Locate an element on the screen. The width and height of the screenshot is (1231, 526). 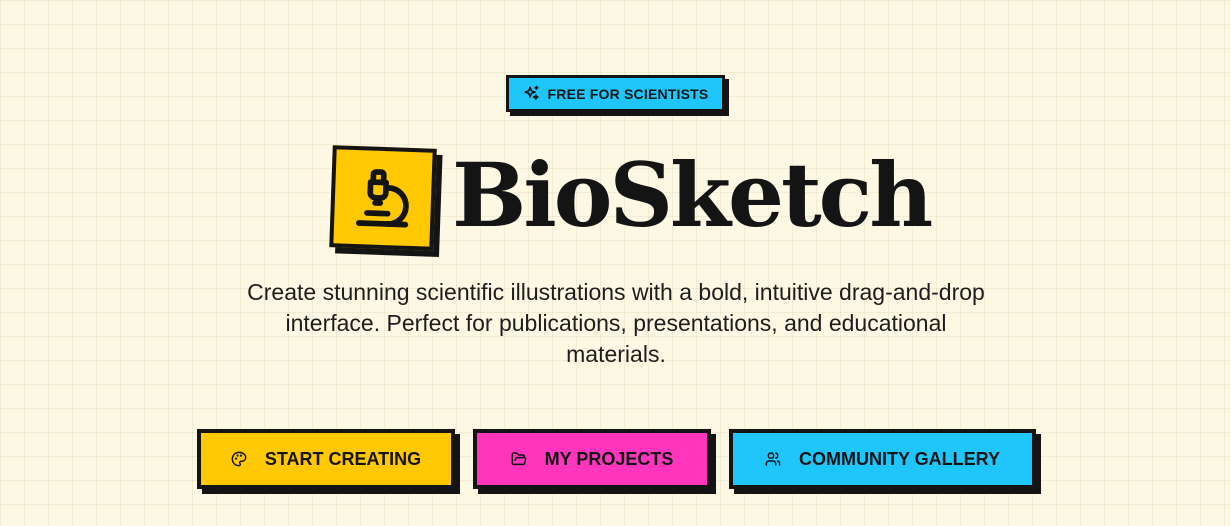
app-logo is located at coordinates (383, 198).